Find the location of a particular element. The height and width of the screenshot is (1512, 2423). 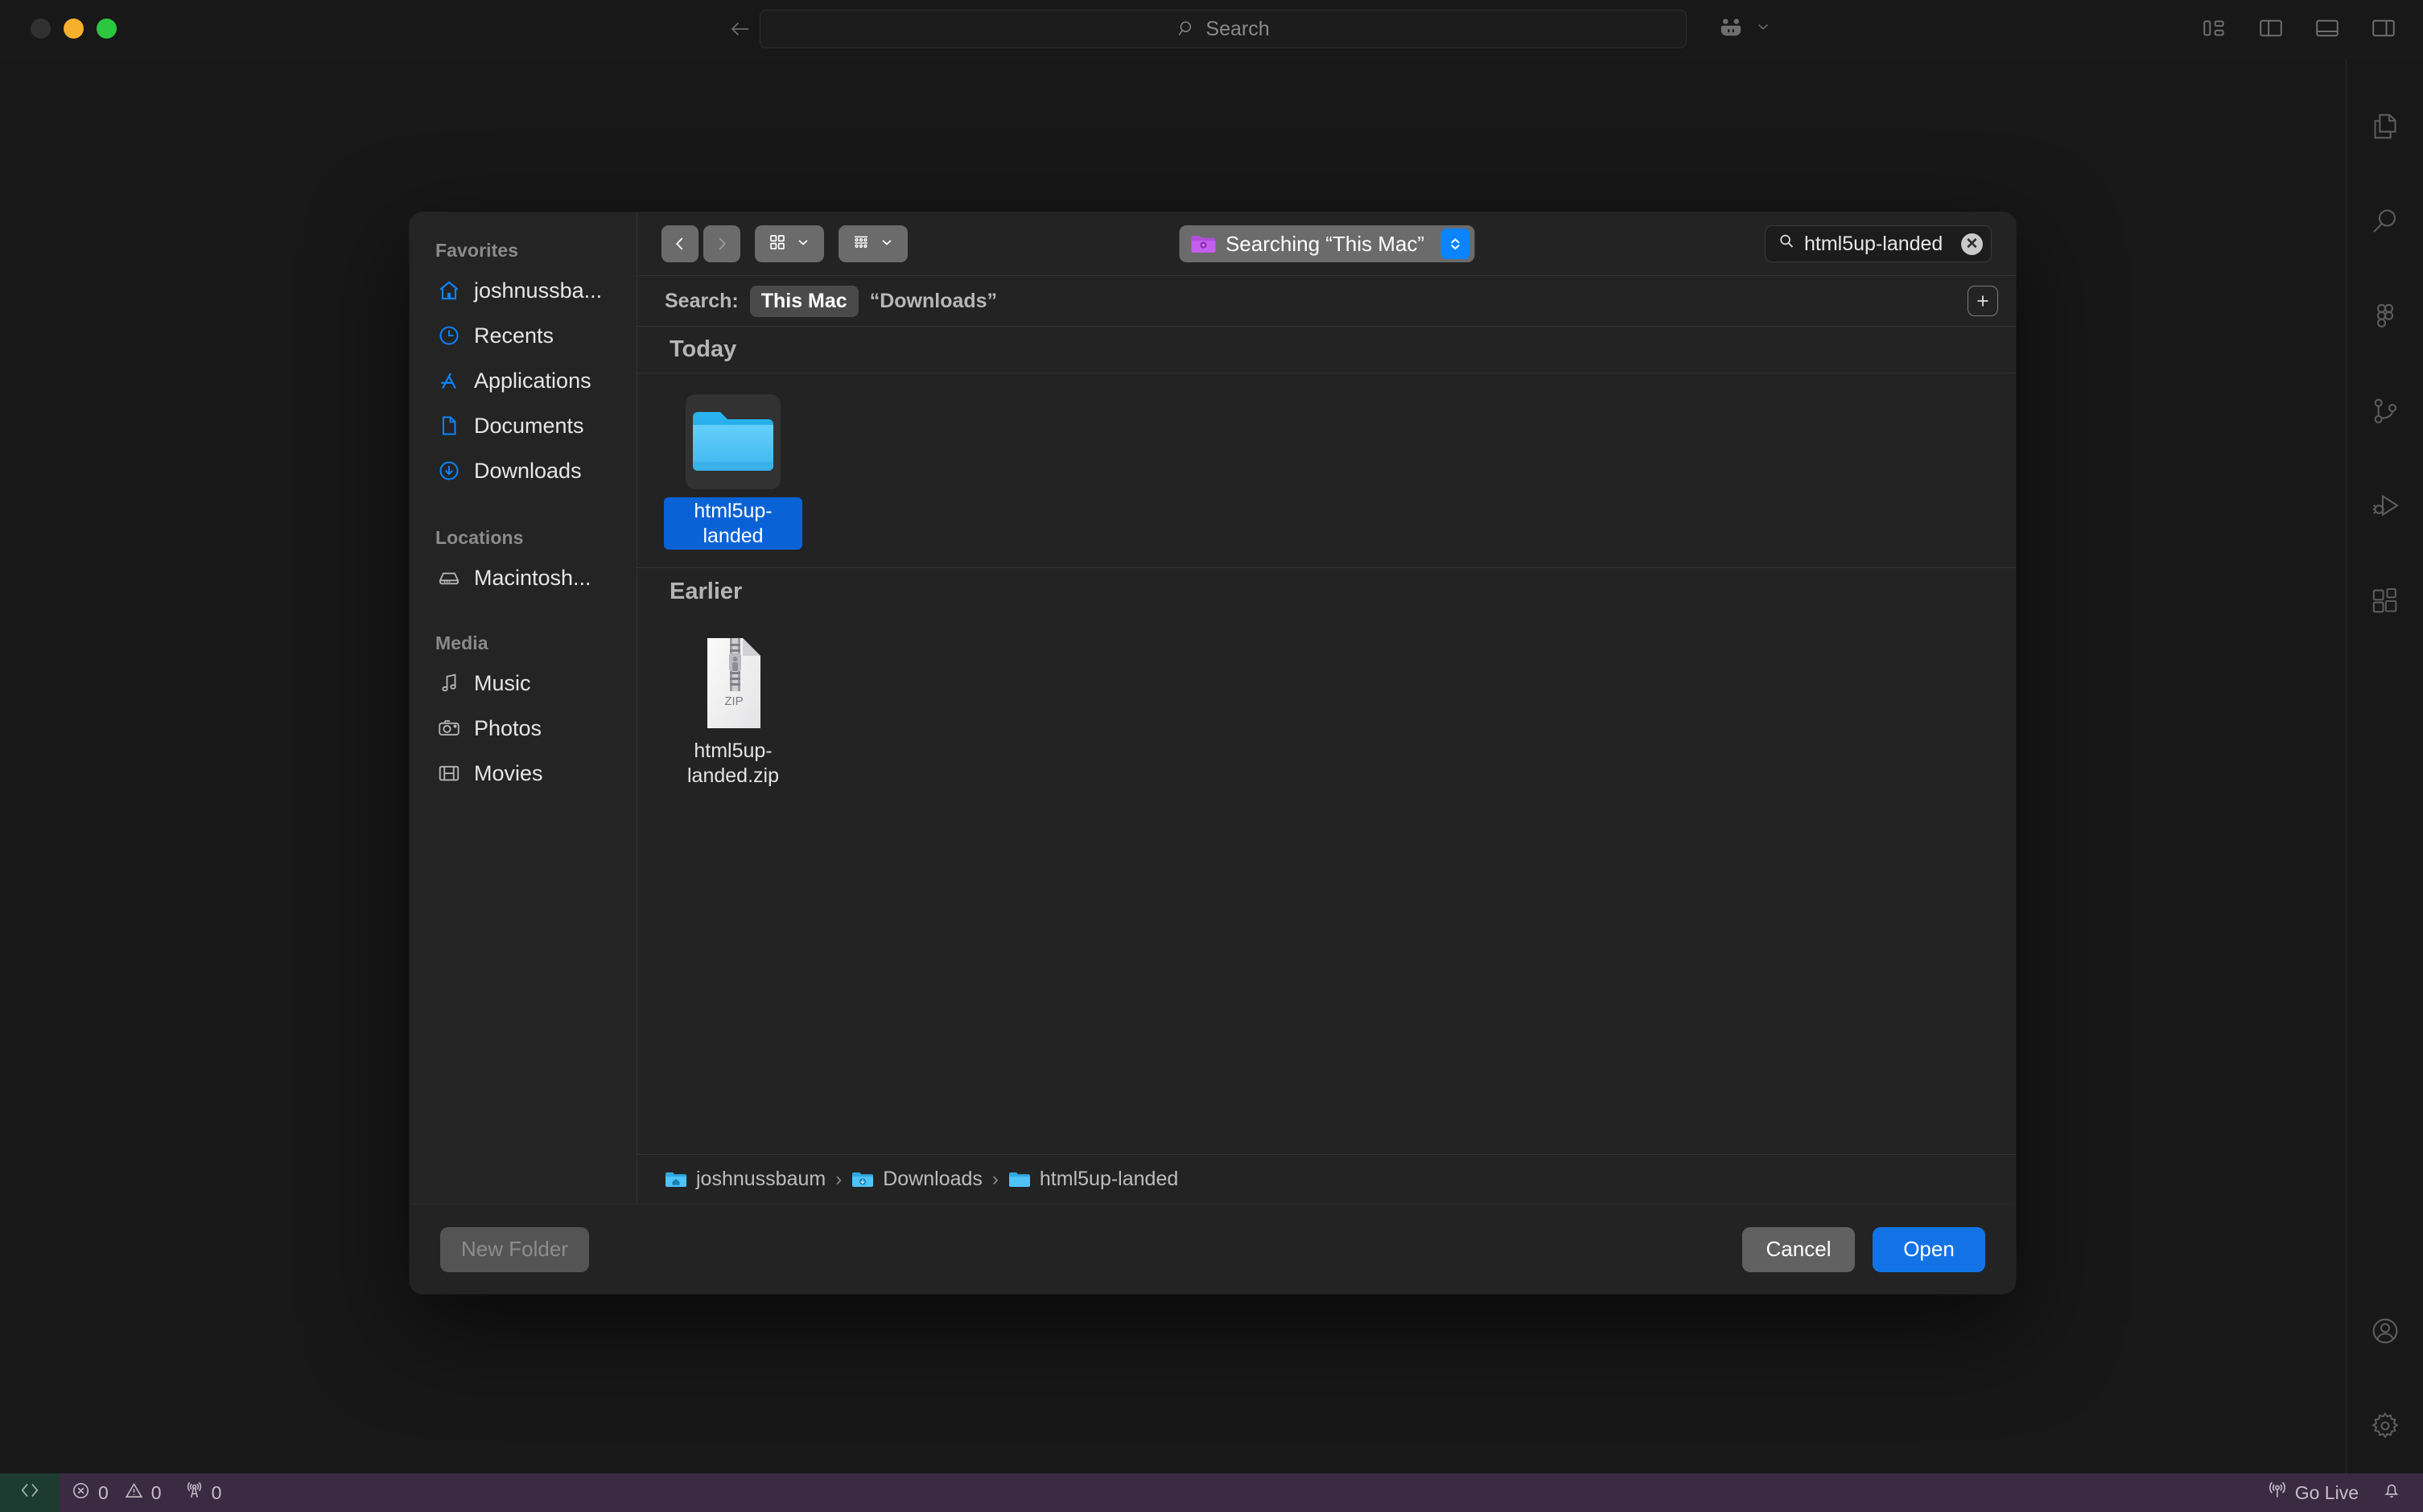

grid-view-icon is located at coordinates (777, 244).